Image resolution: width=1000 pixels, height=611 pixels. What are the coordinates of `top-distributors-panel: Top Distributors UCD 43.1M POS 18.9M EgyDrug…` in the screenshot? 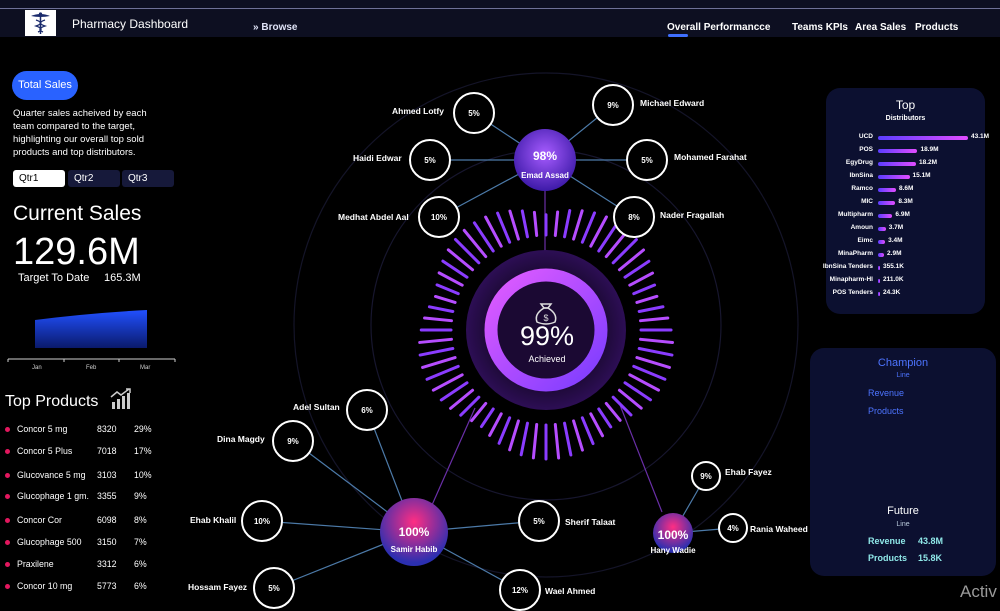 It's located at (906, 201).